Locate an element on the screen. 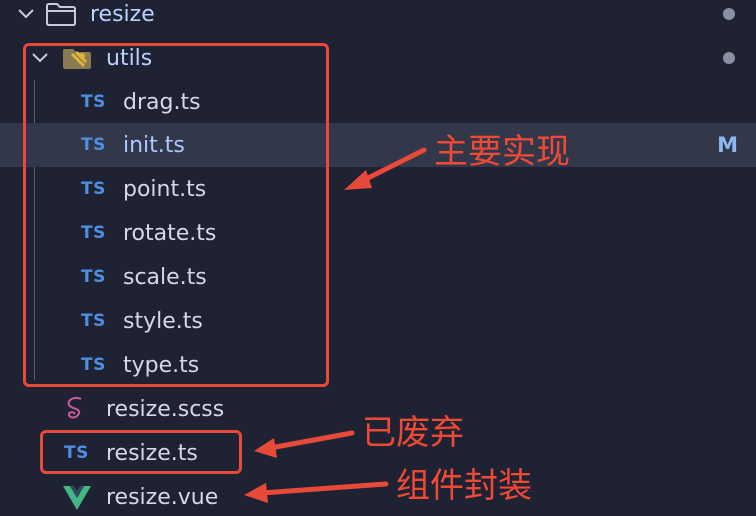 This screenshot has width=756, height=516. annotation-component-wrapper: 组件封装 is located at coordinates (464, 486).